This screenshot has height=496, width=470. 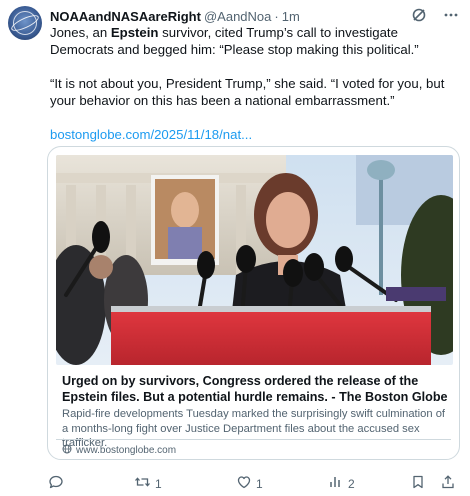 I want to click on link-icon, so click(x=67, y=450).